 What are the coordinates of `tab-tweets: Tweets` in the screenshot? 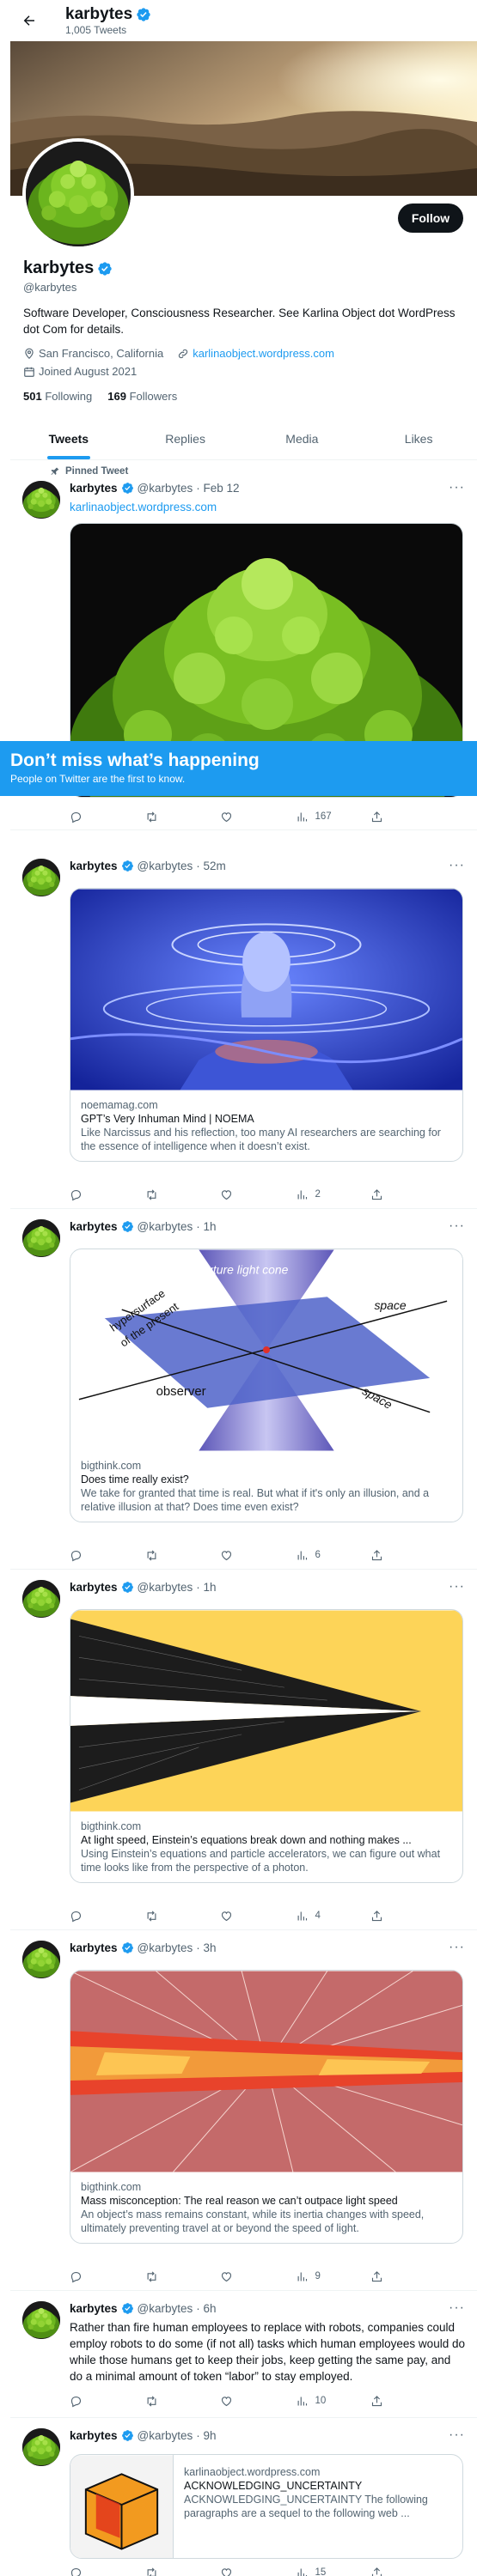 It's located at (68, 438).